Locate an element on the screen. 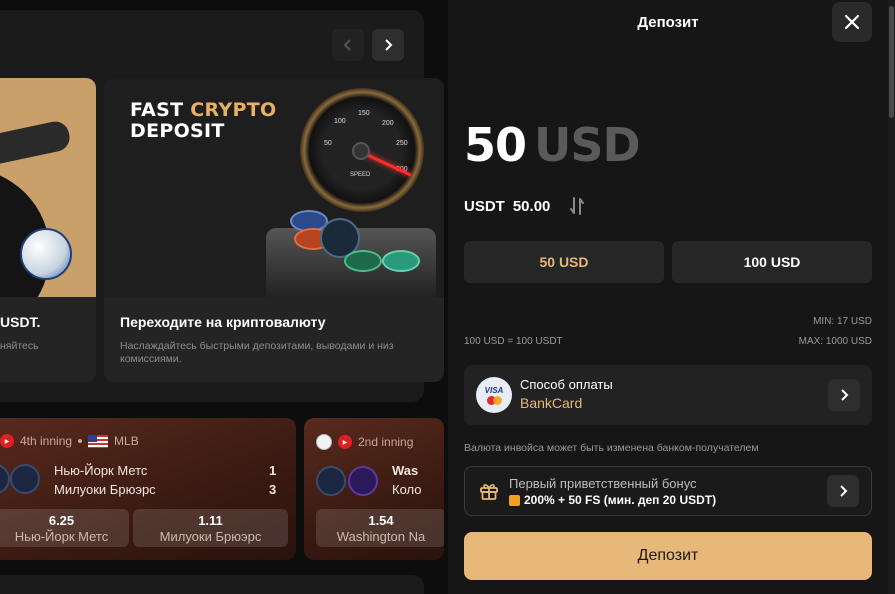 The width and height of the screenshot is (895, 594). team-name: Милуоки Брюэрс is located at coordinates (105, 489).